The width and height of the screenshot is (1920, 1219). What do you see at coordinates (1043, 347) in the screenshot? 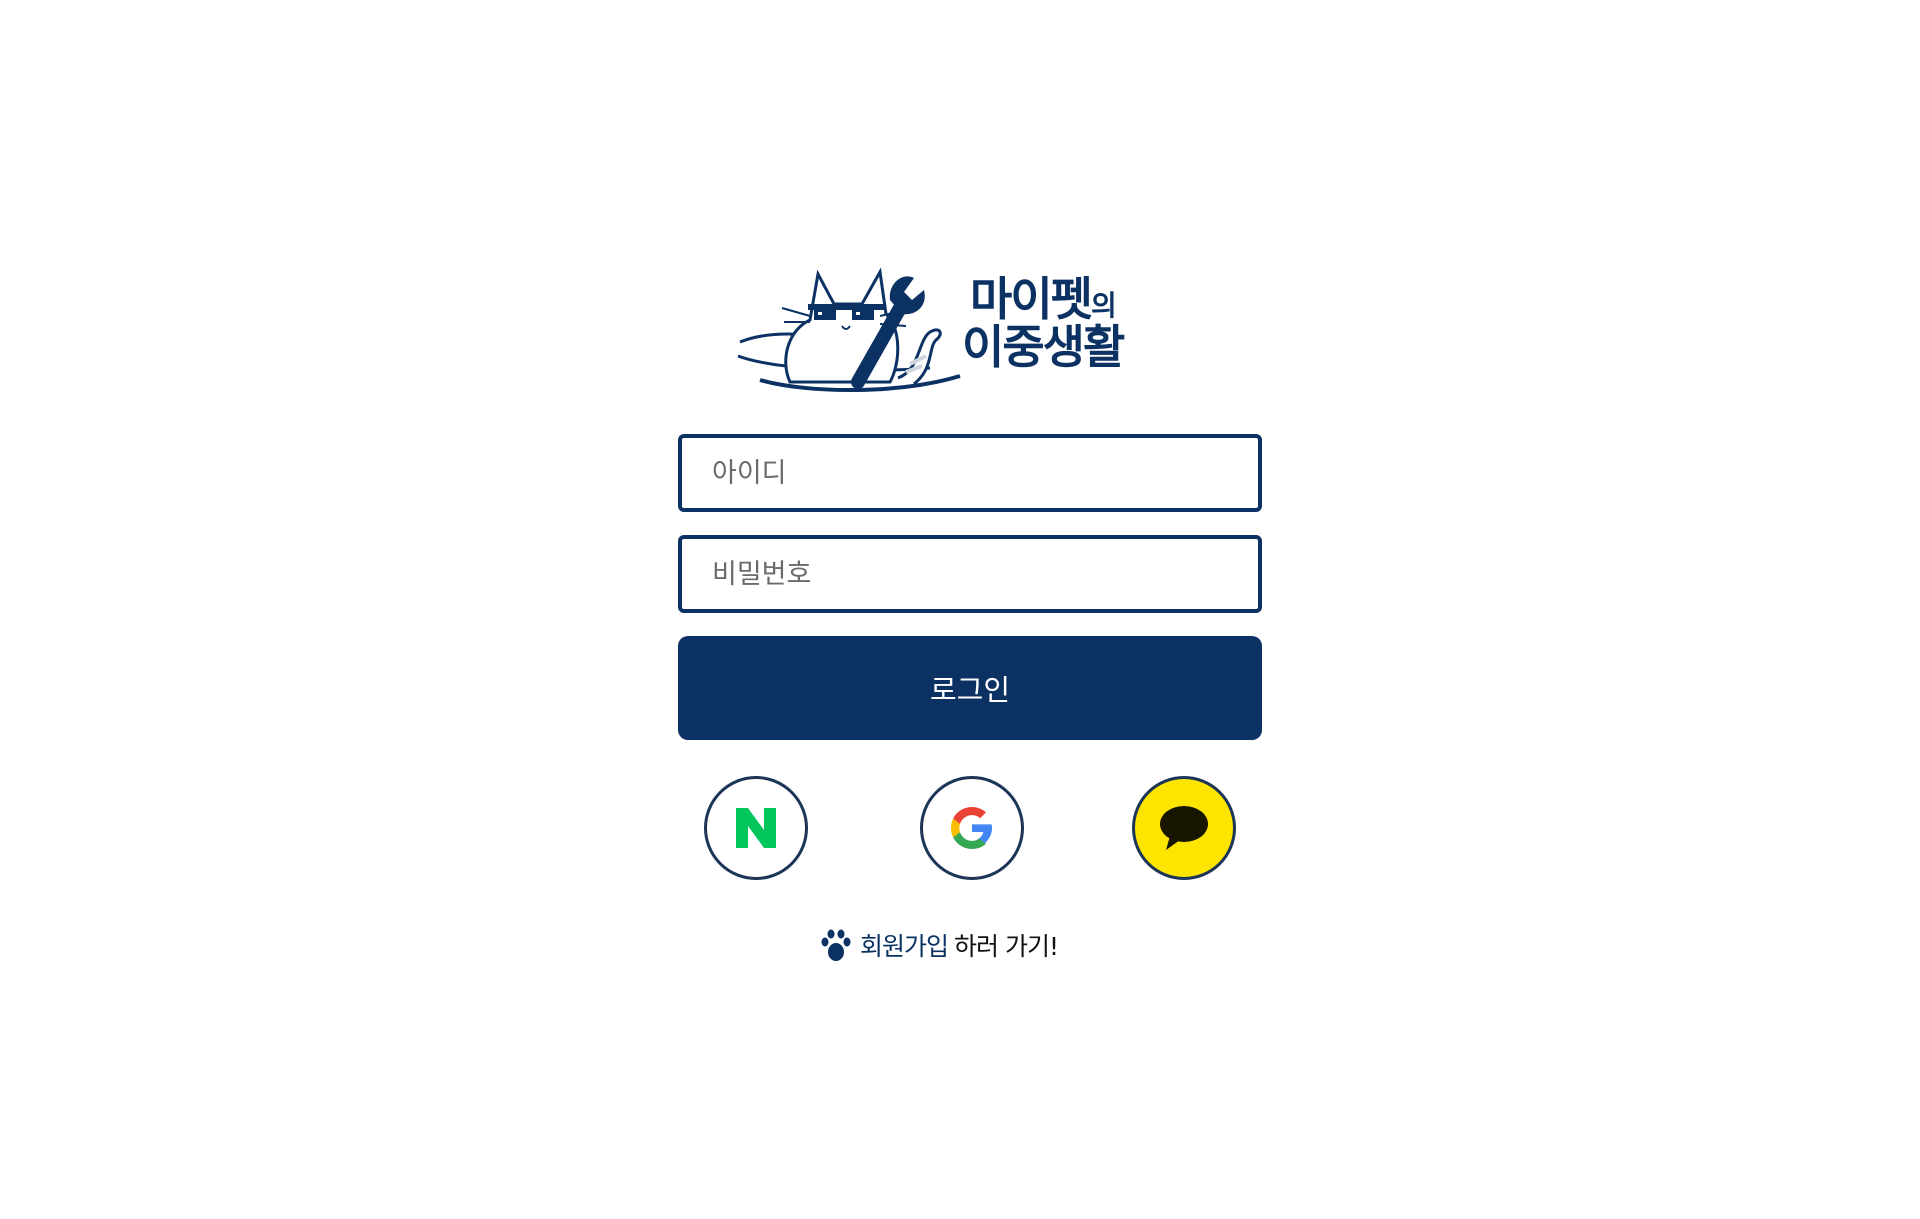
I see `logo-subtitle: 이중생활` at bounding box center [1043, 347].